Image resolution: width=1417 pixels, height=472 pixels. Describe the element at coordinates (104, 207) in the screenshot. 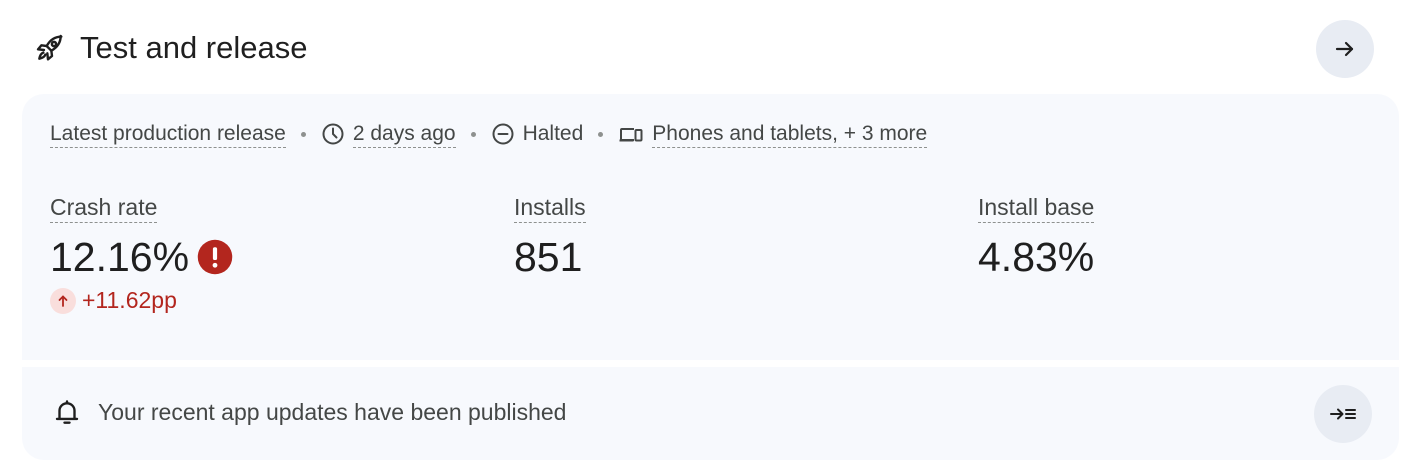

I see `crash-rate-label: Crash rate` at that location.